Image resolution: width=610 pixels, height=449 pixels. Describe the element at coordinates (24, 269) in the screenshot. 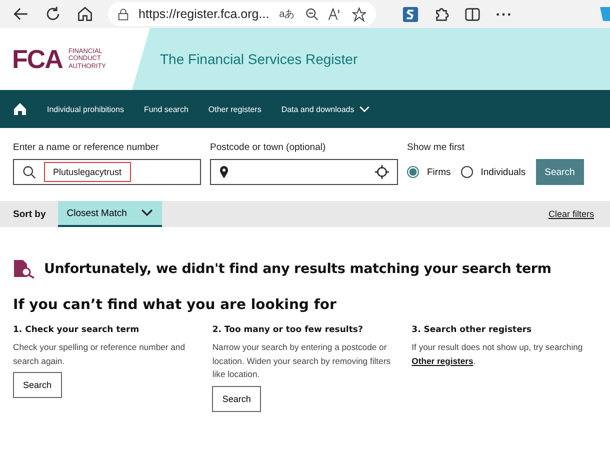

I see `document-search-icon` at that location.